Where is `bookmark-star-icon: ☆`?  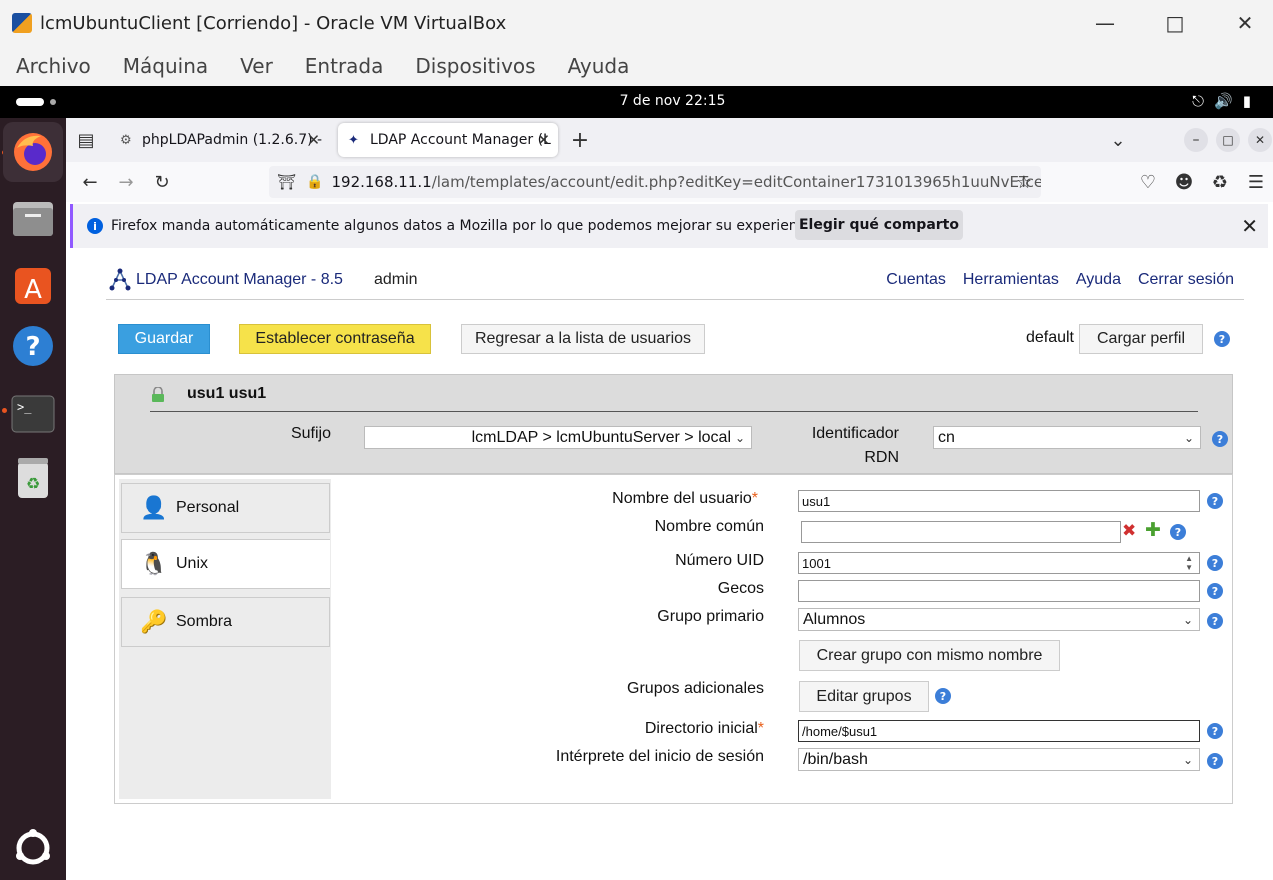
bookmark-star-icon: ☆ is located at coordinates (1024, 182).